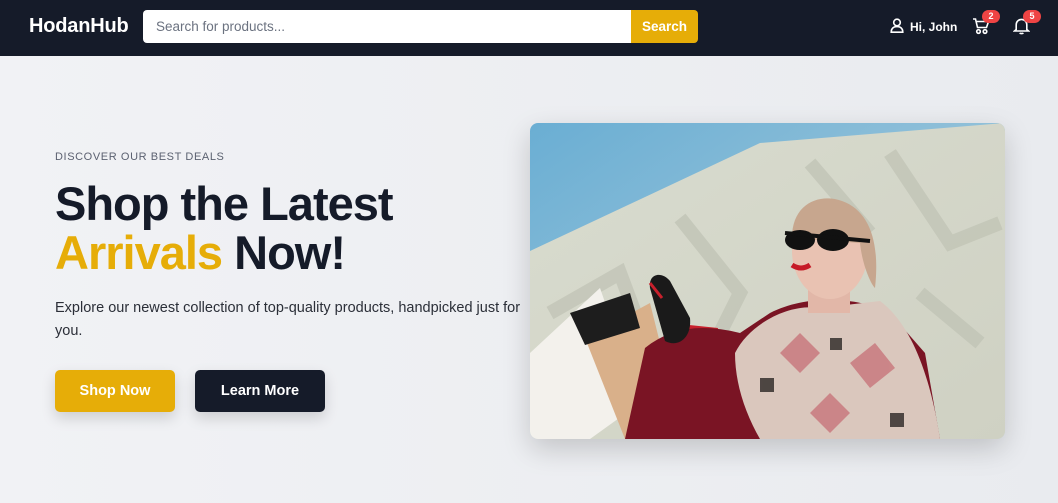  I want to click on learn-more-button: Learn More, so click(260, 391).